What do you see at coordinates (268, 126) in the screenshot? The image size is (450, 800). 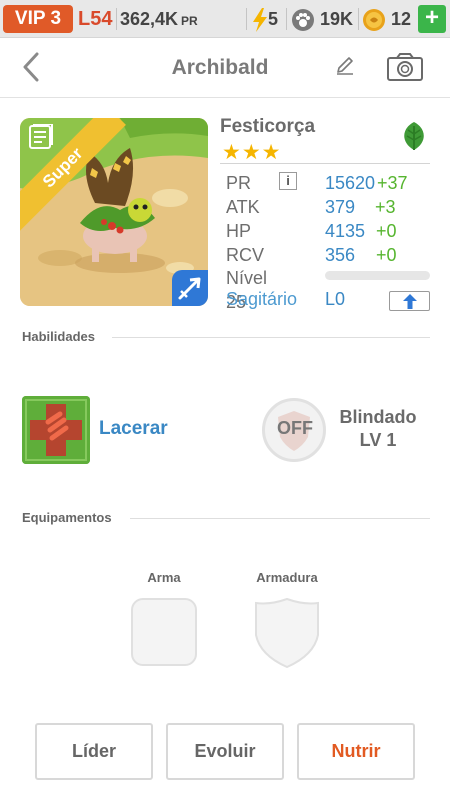 I see `monster-name: Festicorça` at bounding box center [268, 126].